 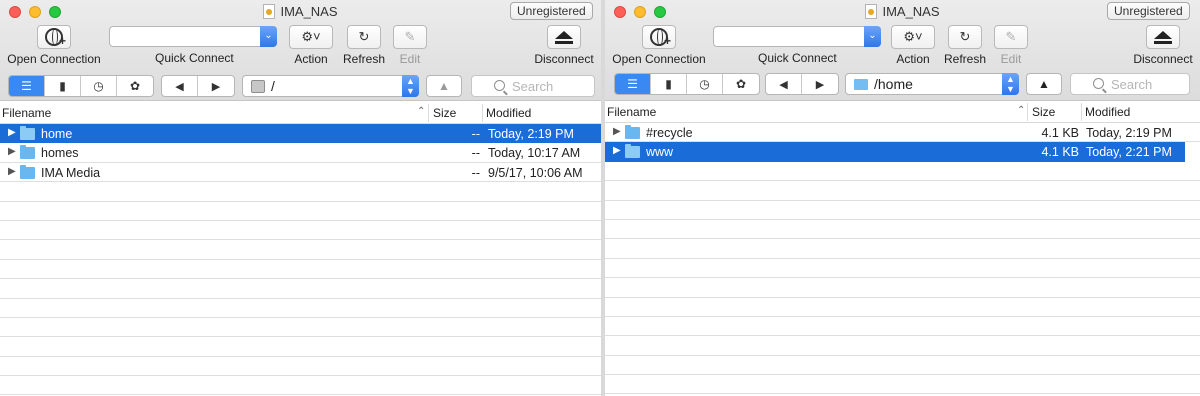 I want to click on file-name: #recycle, so click(x=669, y=133).